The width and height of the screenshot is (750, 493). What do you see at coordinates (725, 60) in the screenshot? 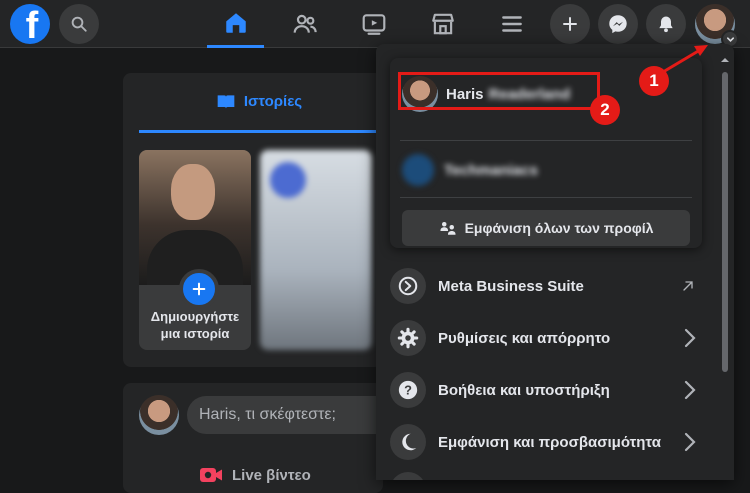
I see `scroll-up-arrow-icon` at bounding box center [725, 60].